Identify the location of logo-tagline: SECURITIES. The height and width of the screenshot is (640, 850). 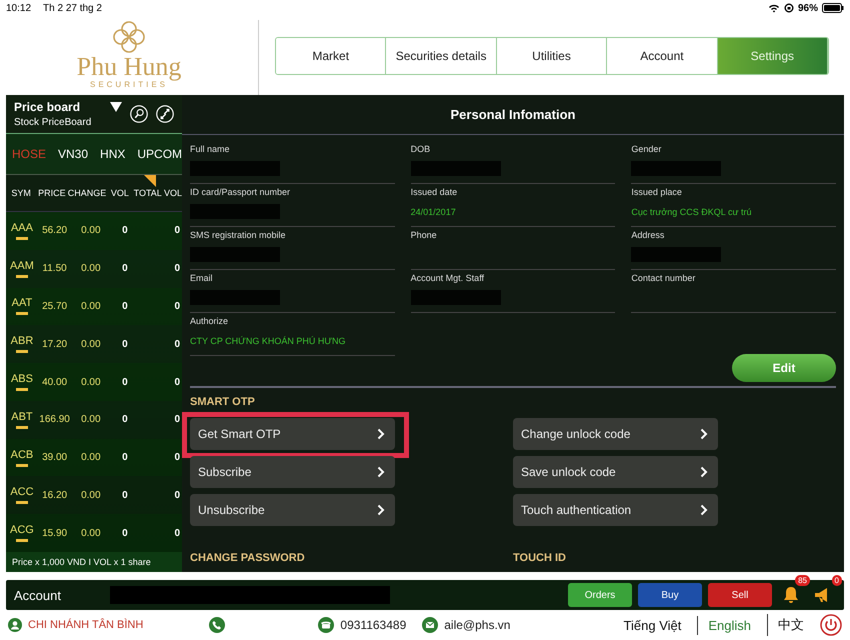
(129, 84).